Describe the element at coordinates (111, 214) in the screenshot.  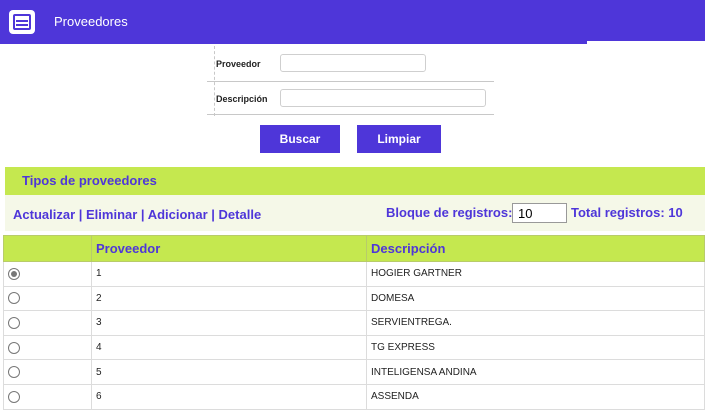
I see `delete-link: Eliminar` at that location.